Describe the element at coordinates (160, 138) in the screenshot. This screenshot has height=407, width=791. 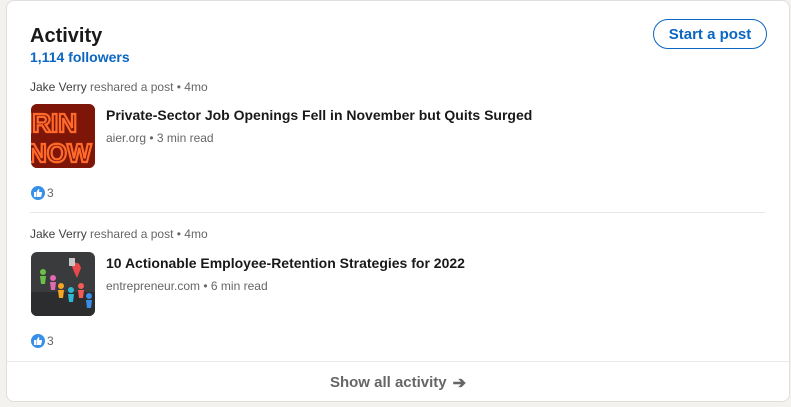
I see `post-source: aier.org • 3 min read` at that location.